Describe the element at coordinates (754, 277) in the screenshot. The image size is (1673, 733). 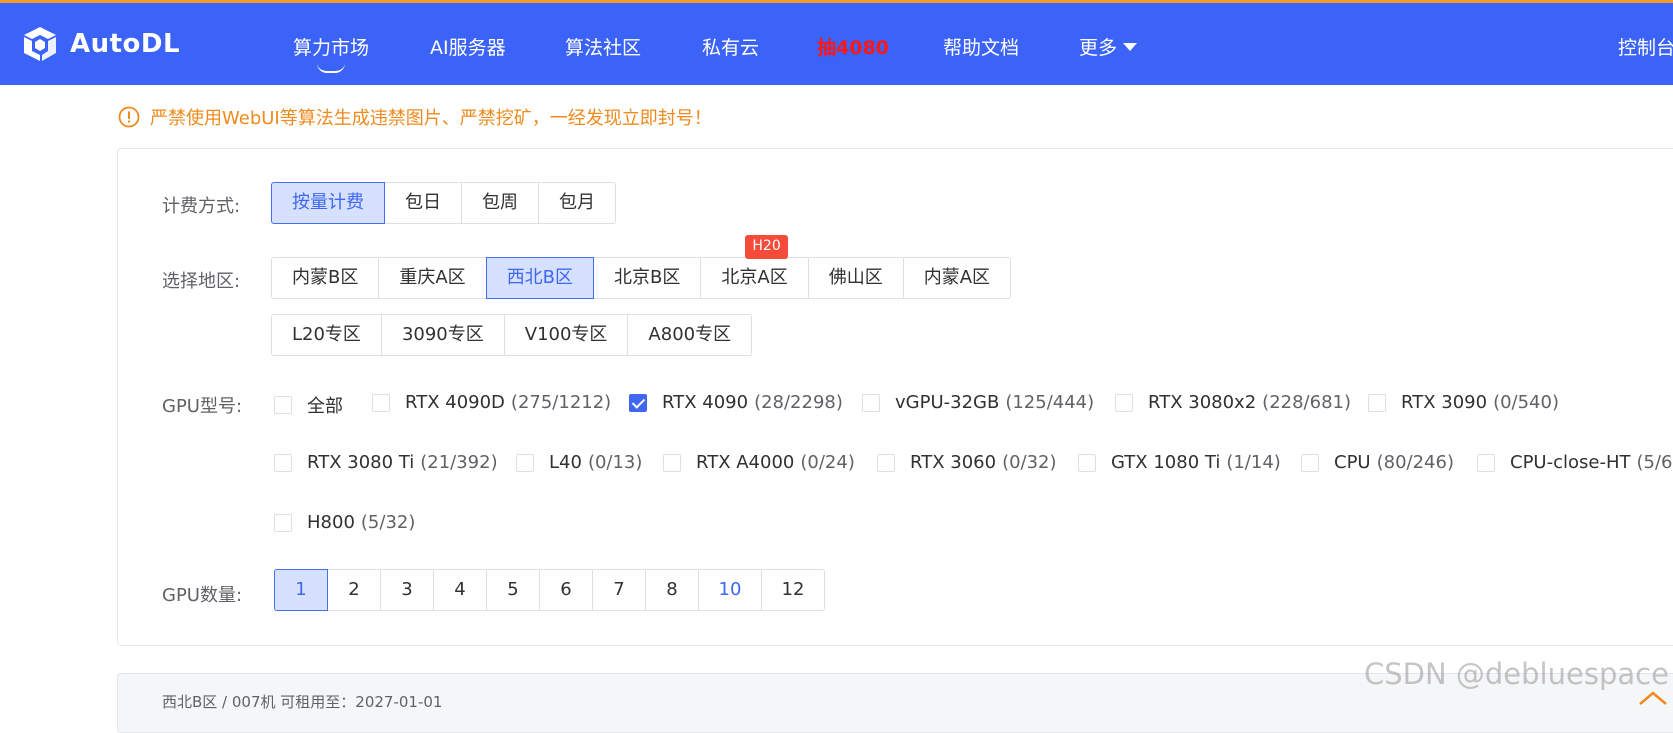
I see `region-option-beijing-a-label: 北京A区` at that location.